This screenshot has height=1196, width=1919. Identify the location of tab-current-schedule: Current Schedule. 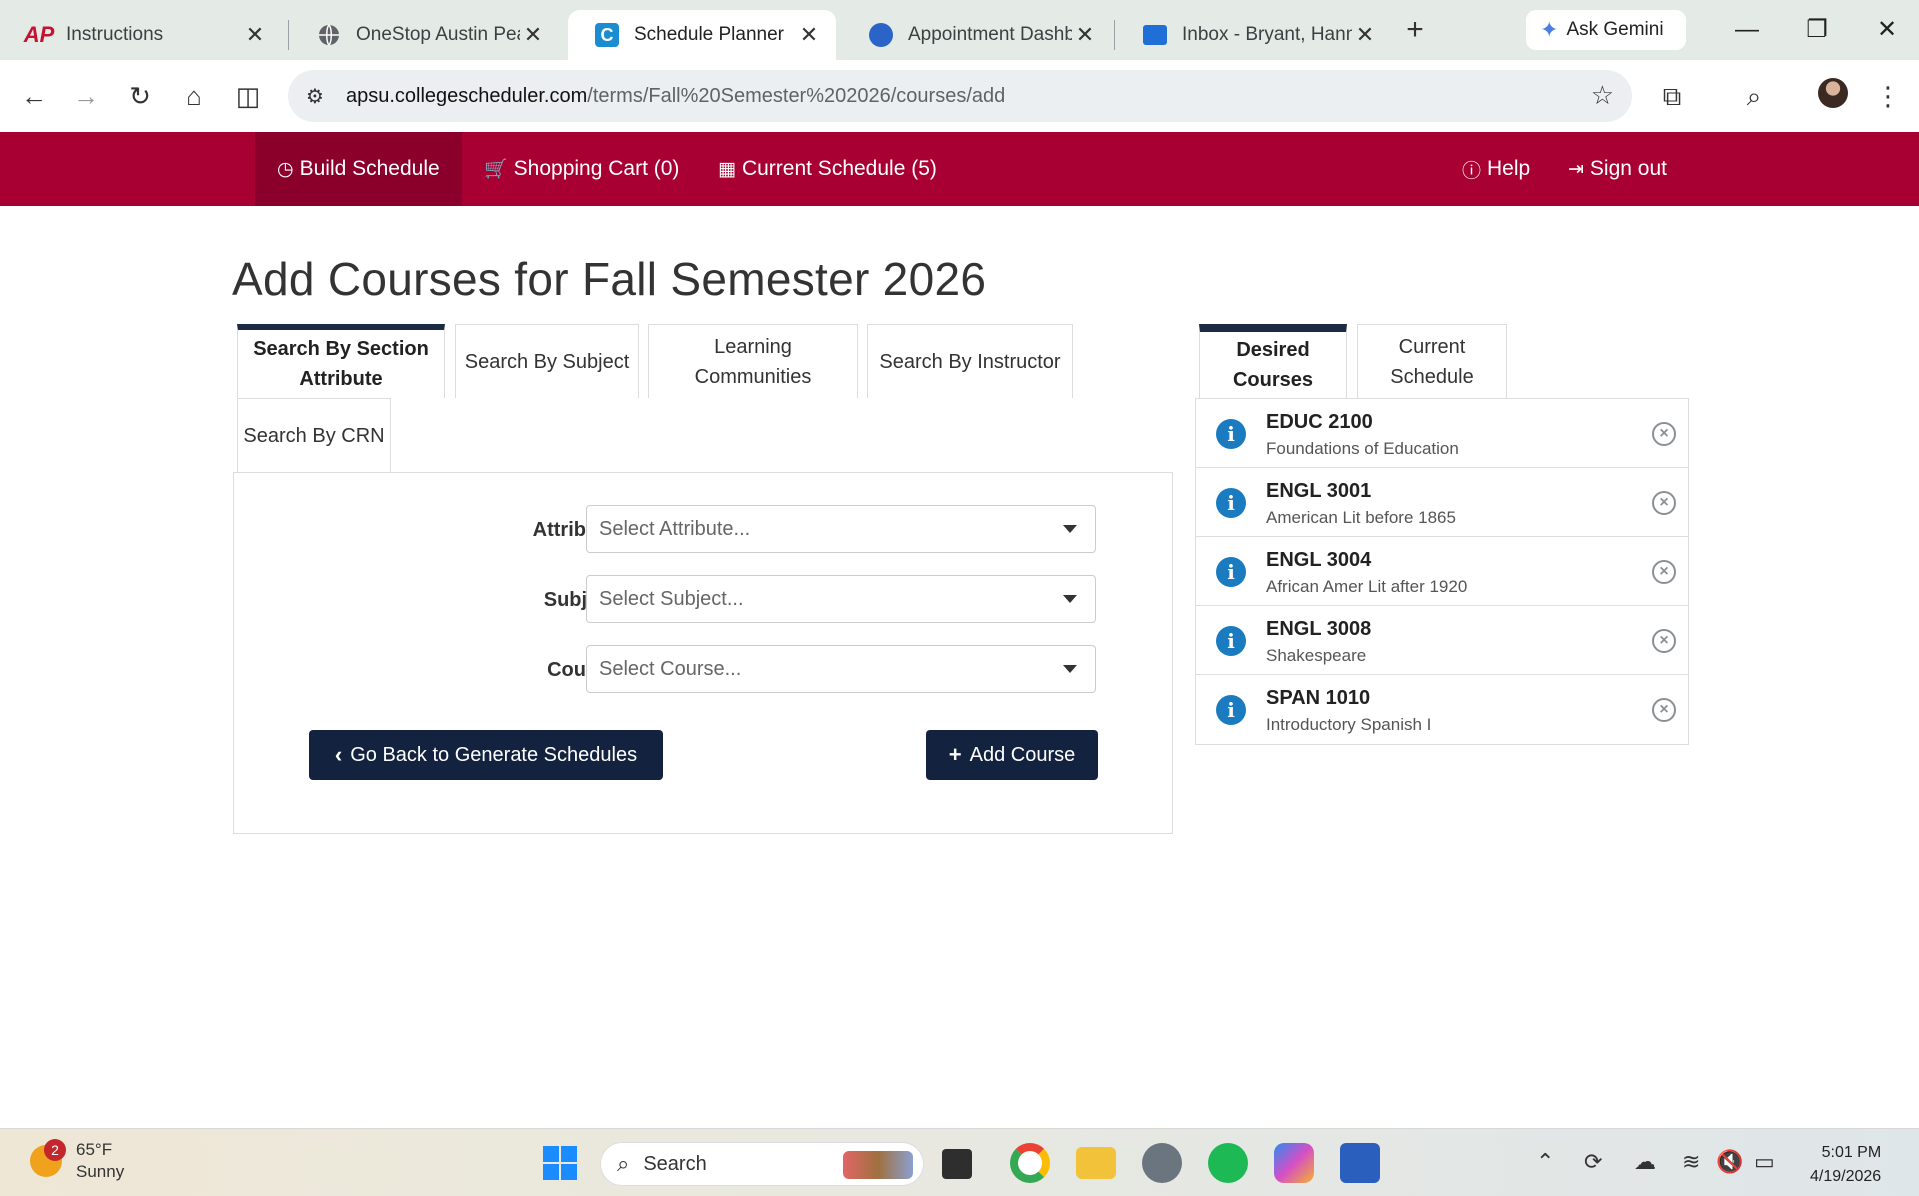
(1432, 361).